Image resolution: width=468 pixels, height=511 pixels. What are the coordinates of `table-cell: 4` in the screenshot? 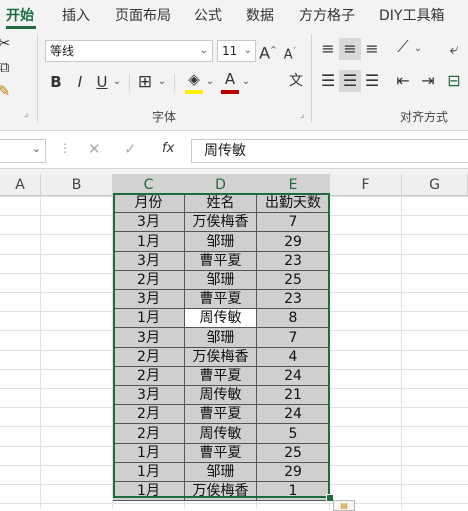 It's located at (293, 357).